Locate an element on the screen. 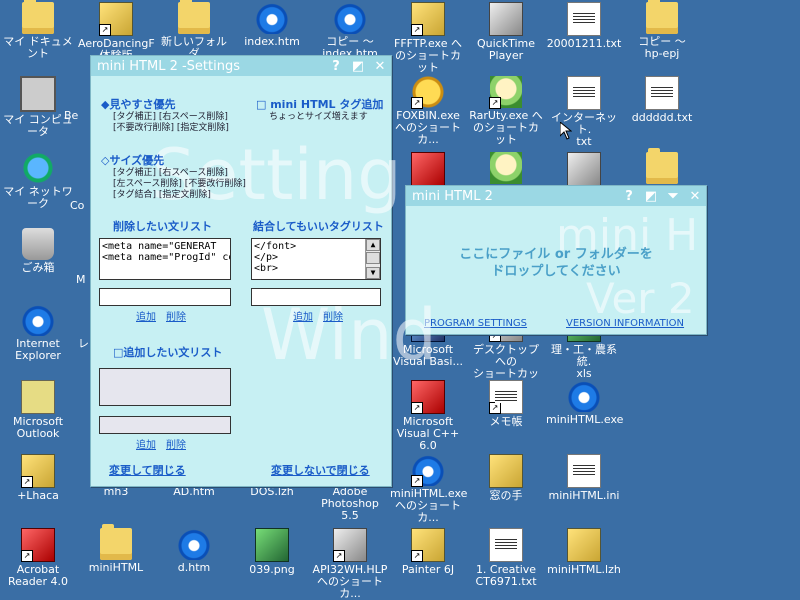  desktop-icon-minihtml-ini: miniHTML.ini is located at coordinates (584, 478).